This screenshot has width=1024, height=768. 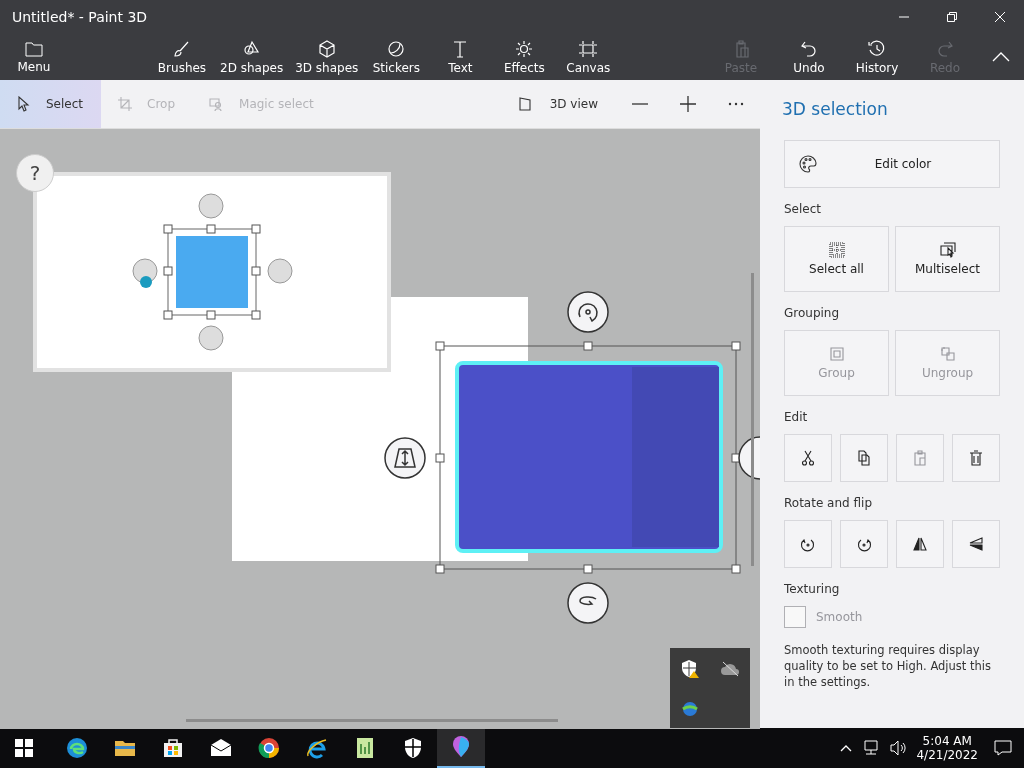 What do you see at coordinates (892, 164) in the screenshot?
I see `edit-color-button: Edit color` at bounding box center [892, 164].